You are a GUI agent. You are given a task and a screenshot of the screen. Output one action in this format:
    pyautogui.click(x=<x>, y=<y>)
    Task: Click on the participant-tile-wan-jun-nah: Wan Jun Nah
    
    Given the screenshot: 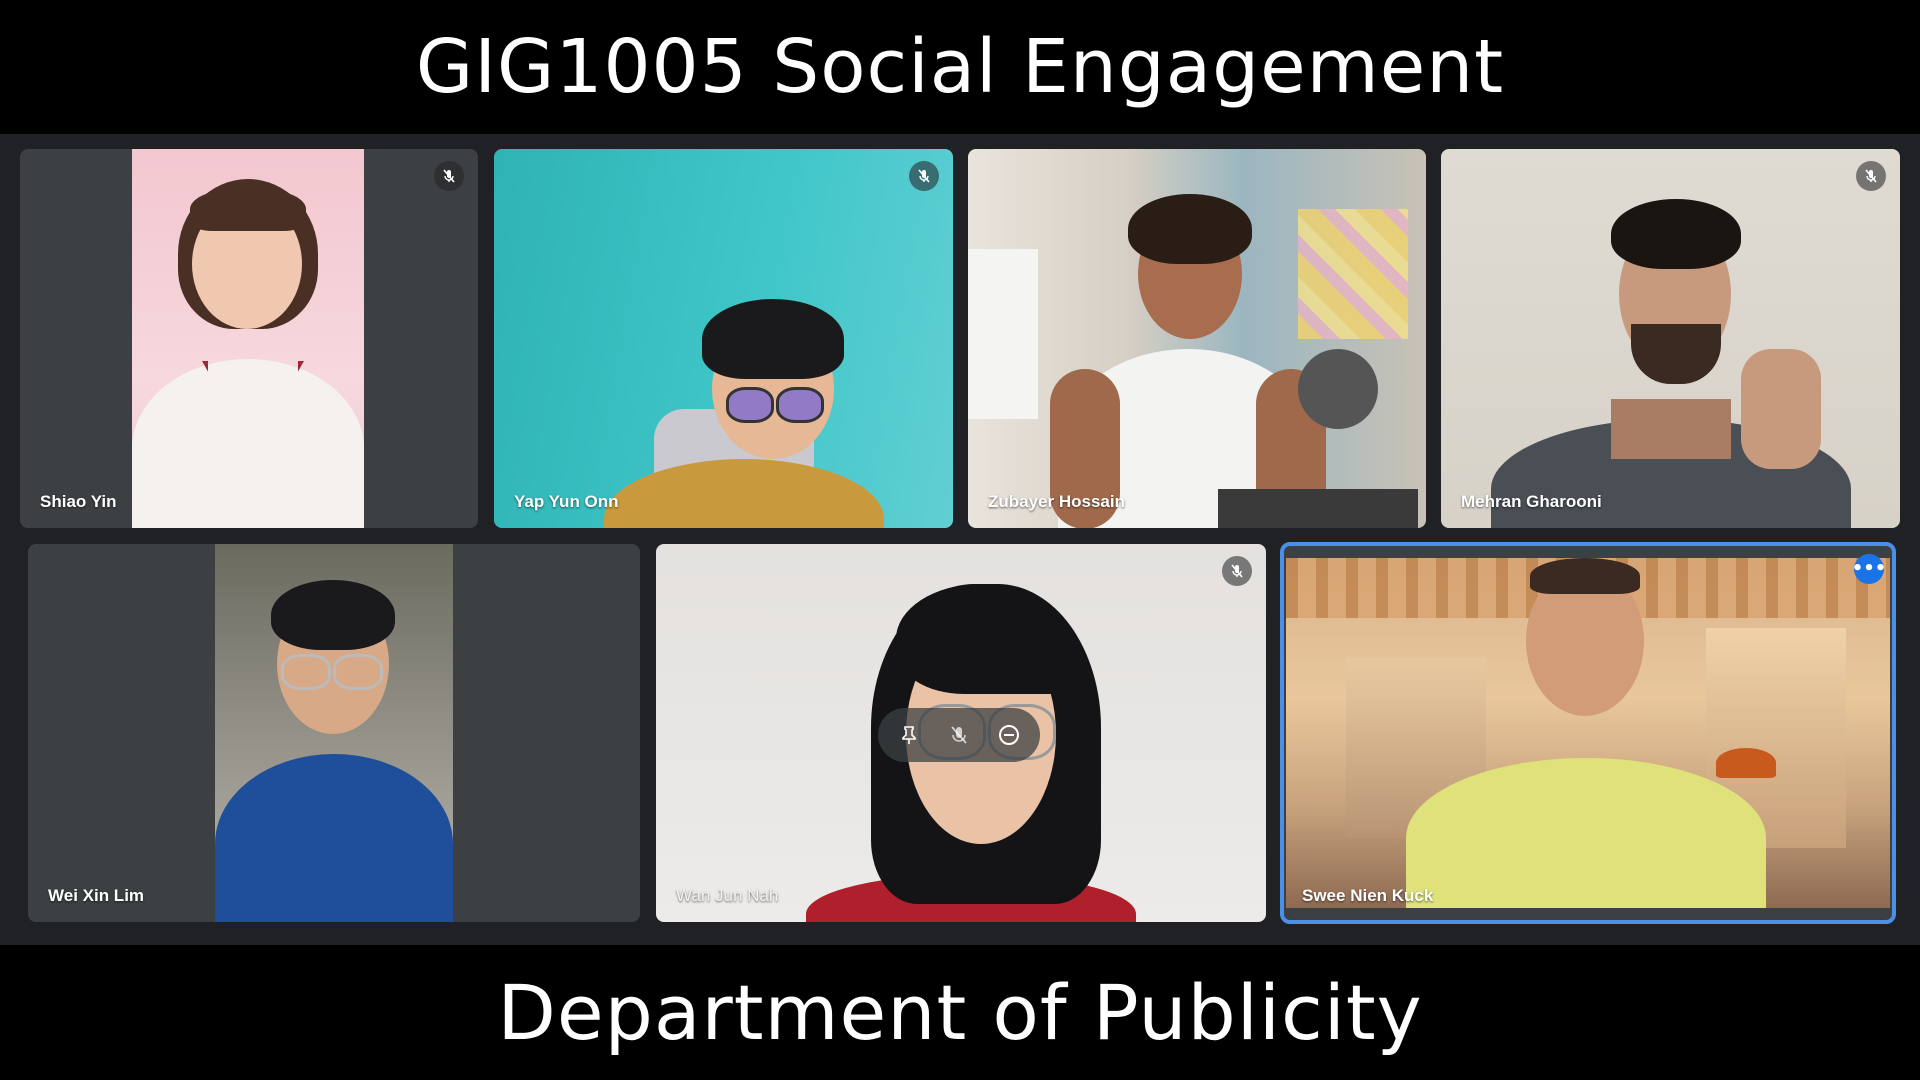 What is the action you would take?
    pyautogui.click(x=961, y=733)
    